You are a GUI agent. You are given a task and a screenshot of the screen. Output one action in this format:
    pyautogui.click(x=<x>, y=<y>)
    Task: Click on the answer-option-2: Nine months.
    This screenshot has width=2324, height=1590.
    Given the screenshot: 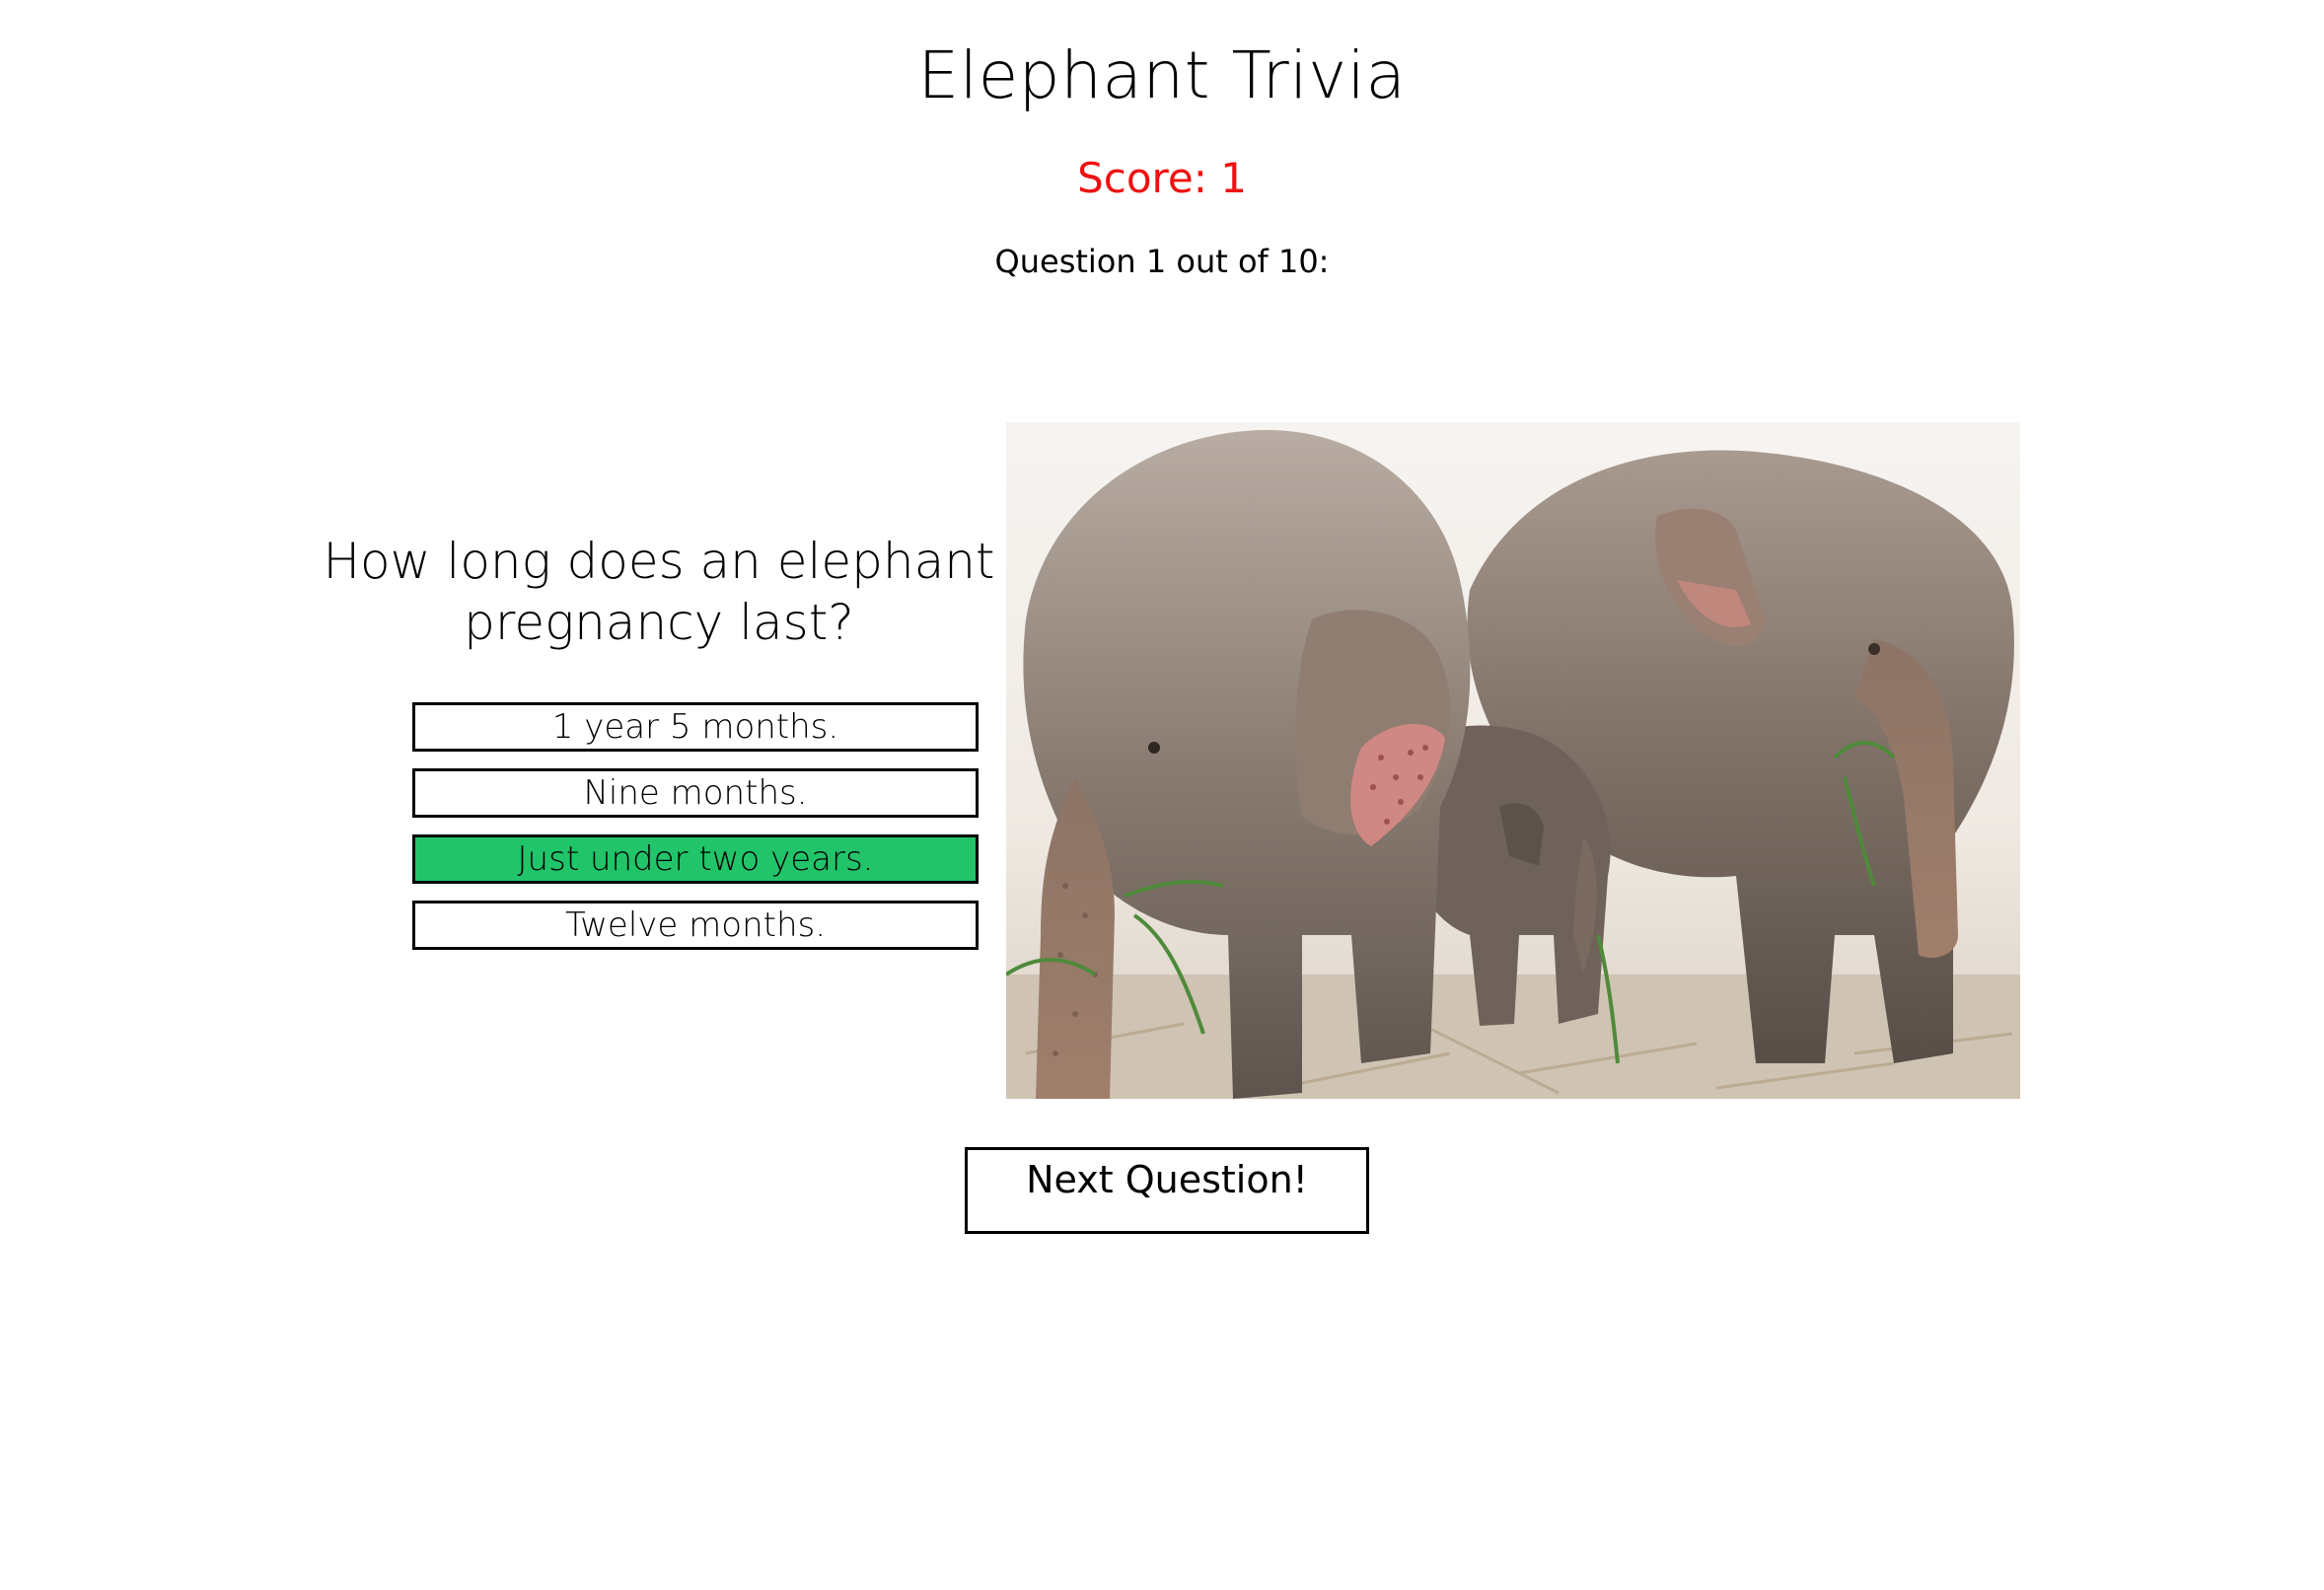 What is the action you would take?
    pyautogui.click(x=695, y=793)
    